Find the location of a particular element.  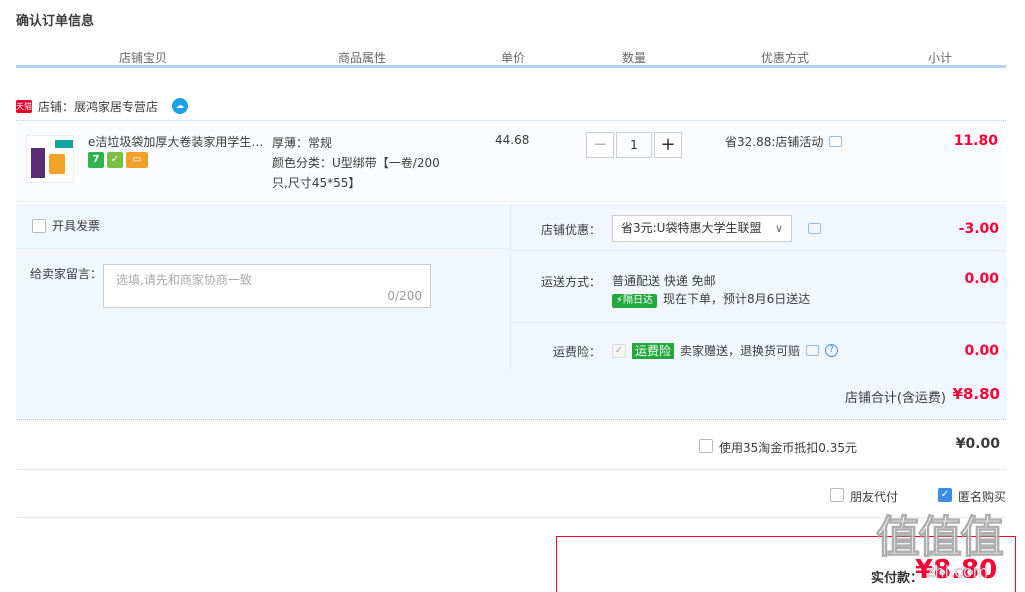

taobao-coin-row: 使用35淘金币抵扣0.35元 ¥0.00 is located at coordinates (511, 446).